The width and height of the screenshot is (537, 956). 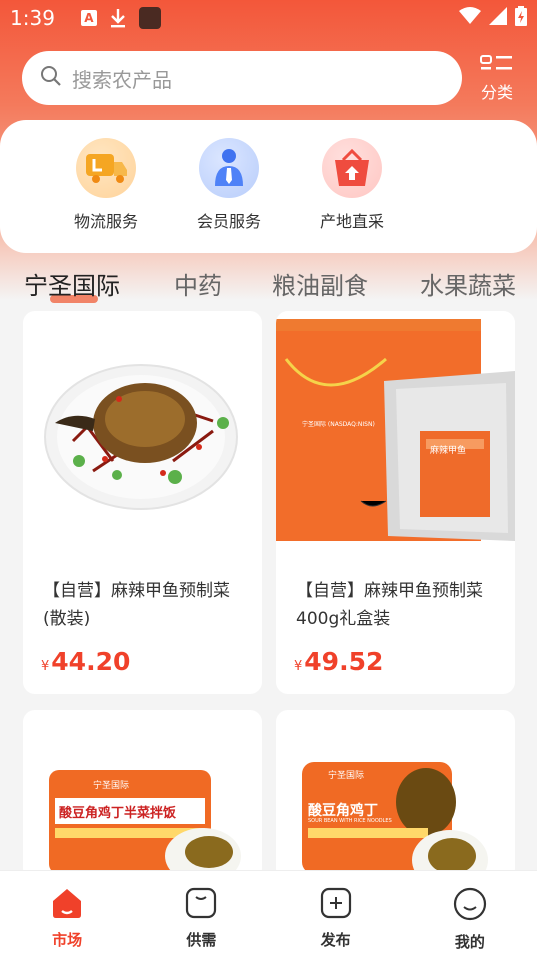 I want to click on product-price: ¥44.20, so click(x=85, y=661).